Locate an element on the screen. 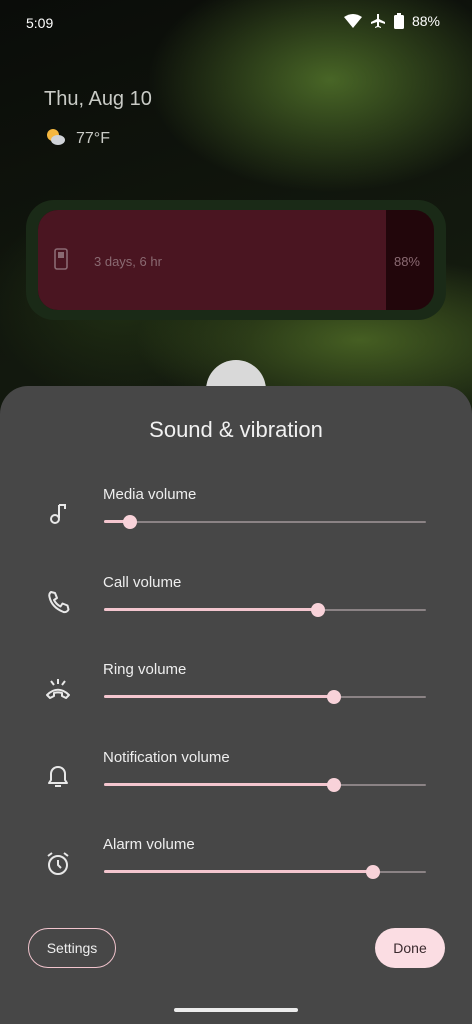 The width and height of the screenshot is (472, 1024). volume-label: Call volume is located at coordinates (142, 582).